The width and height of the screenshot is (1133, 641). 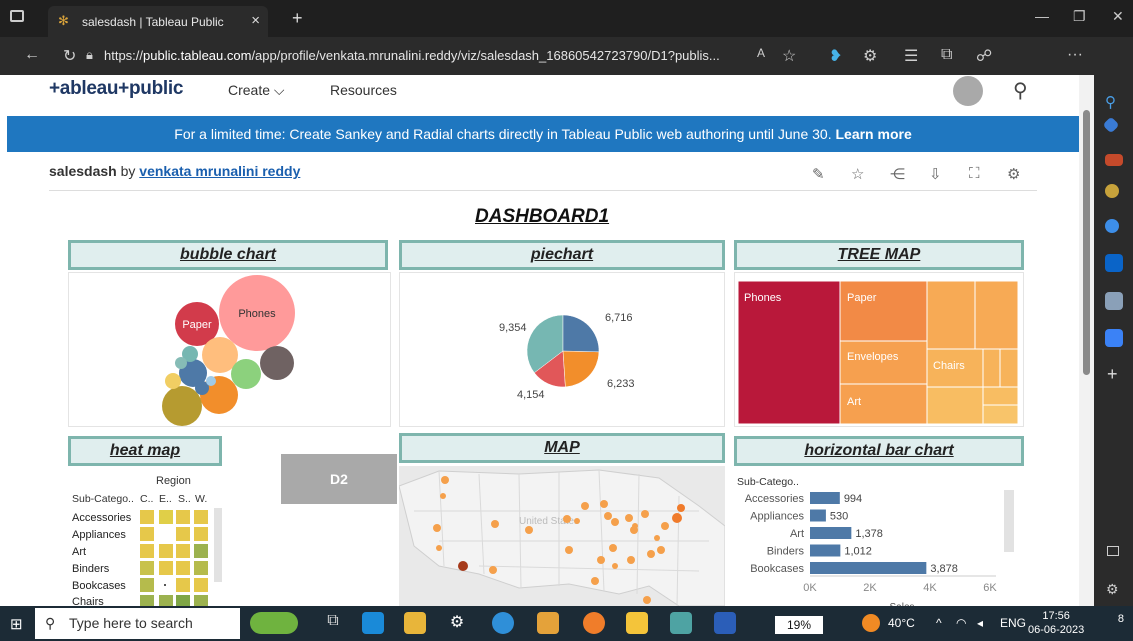 What do you see at coordinates (1113, 624) in the screenshot?
I see `notifications-badge: 8` at bounding box center [1113, 624].